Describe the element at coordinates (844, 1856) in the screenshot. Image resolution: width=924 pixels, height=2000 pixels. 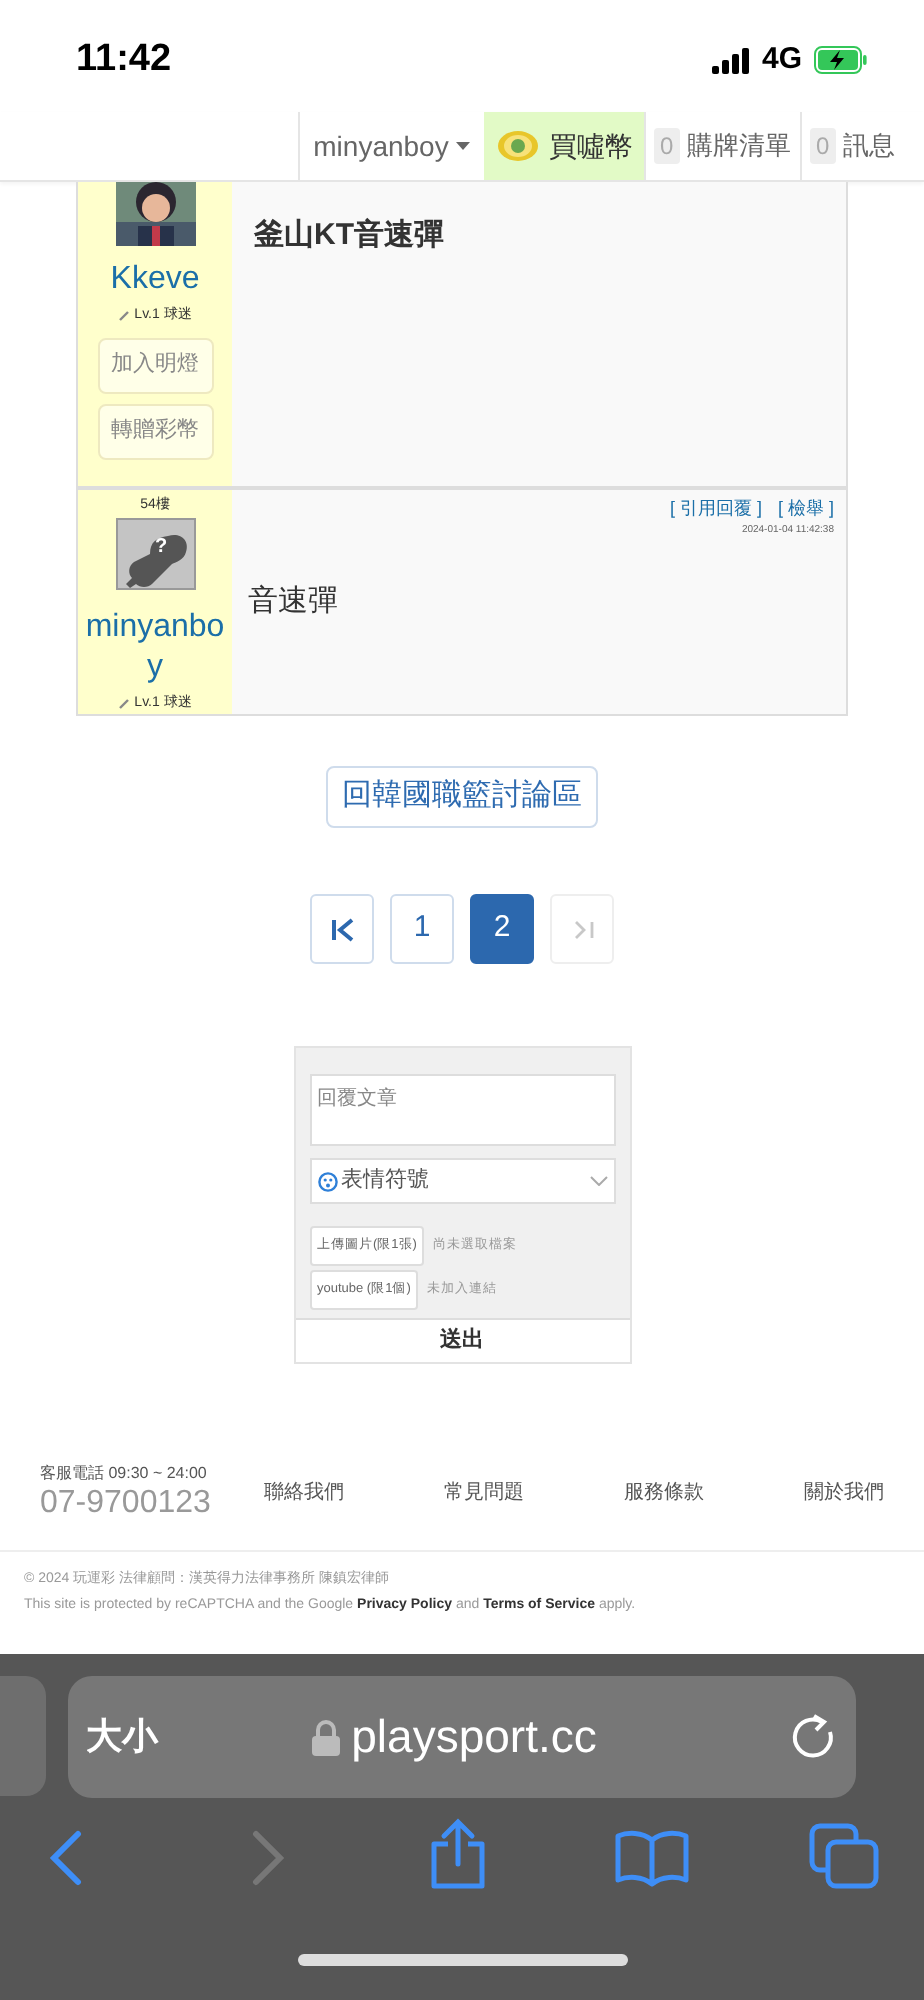
I see `tabs-icon` at that location.